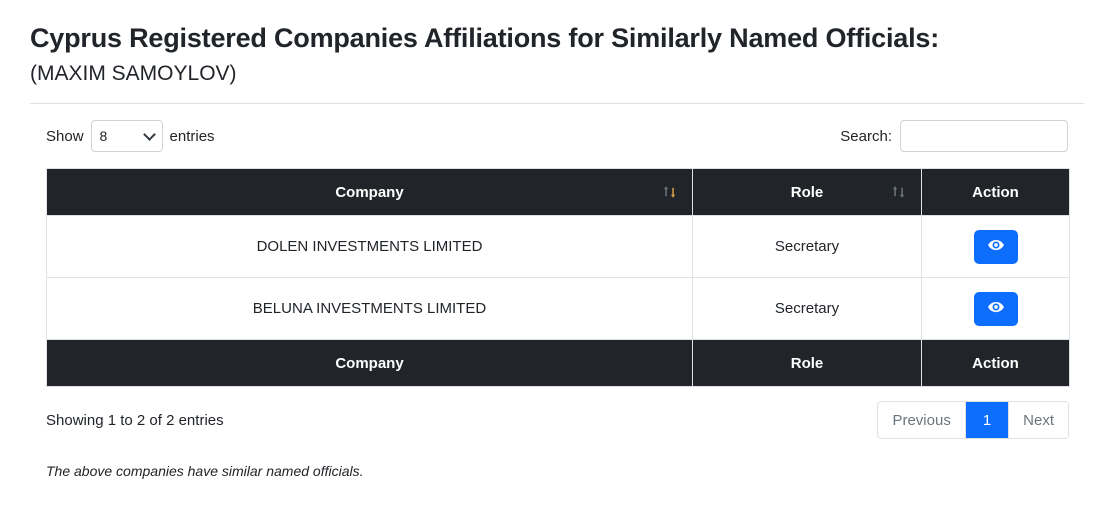  I want to click on show-label: Show, so click(65, 136).